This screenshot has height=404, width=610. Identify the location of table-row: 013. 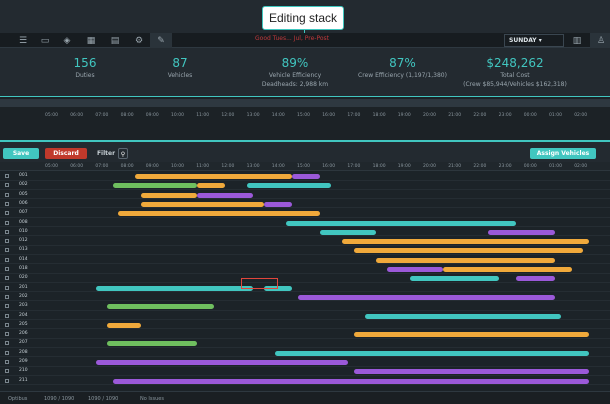
(305, 250).